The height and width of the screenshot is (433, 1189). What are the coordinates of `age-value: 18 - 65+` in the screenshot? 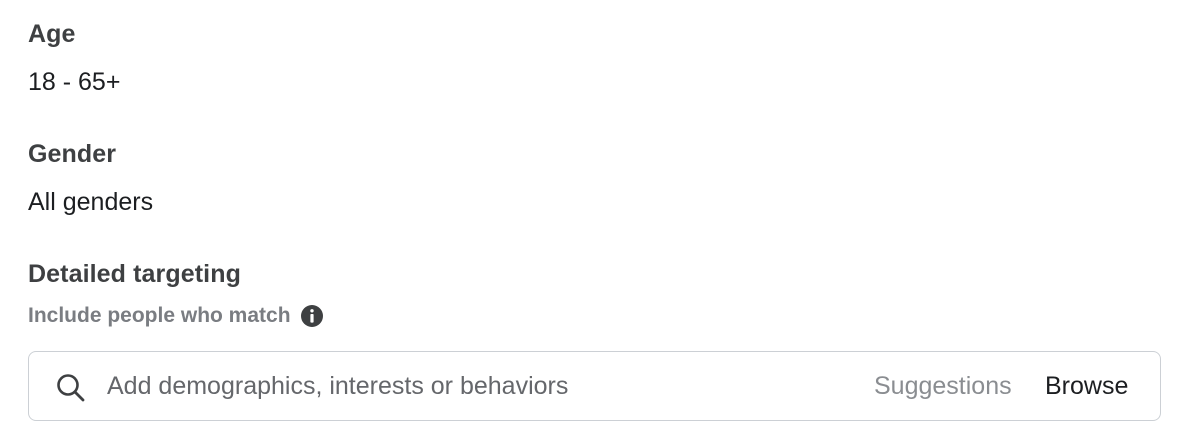 It's located at (74, 82).